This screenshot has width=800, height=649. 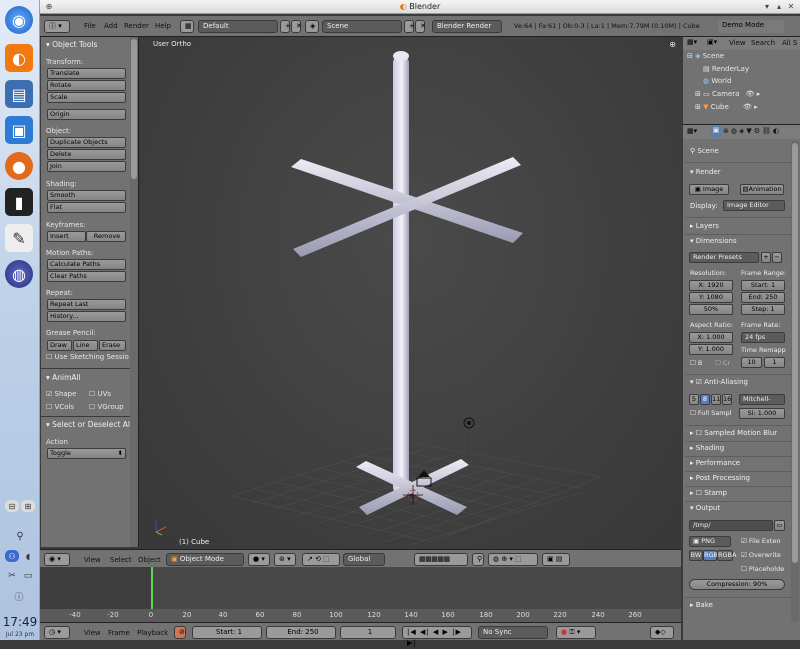 I want to click on aa-filter-select: Mitchell-, so click(x=762, y=399).